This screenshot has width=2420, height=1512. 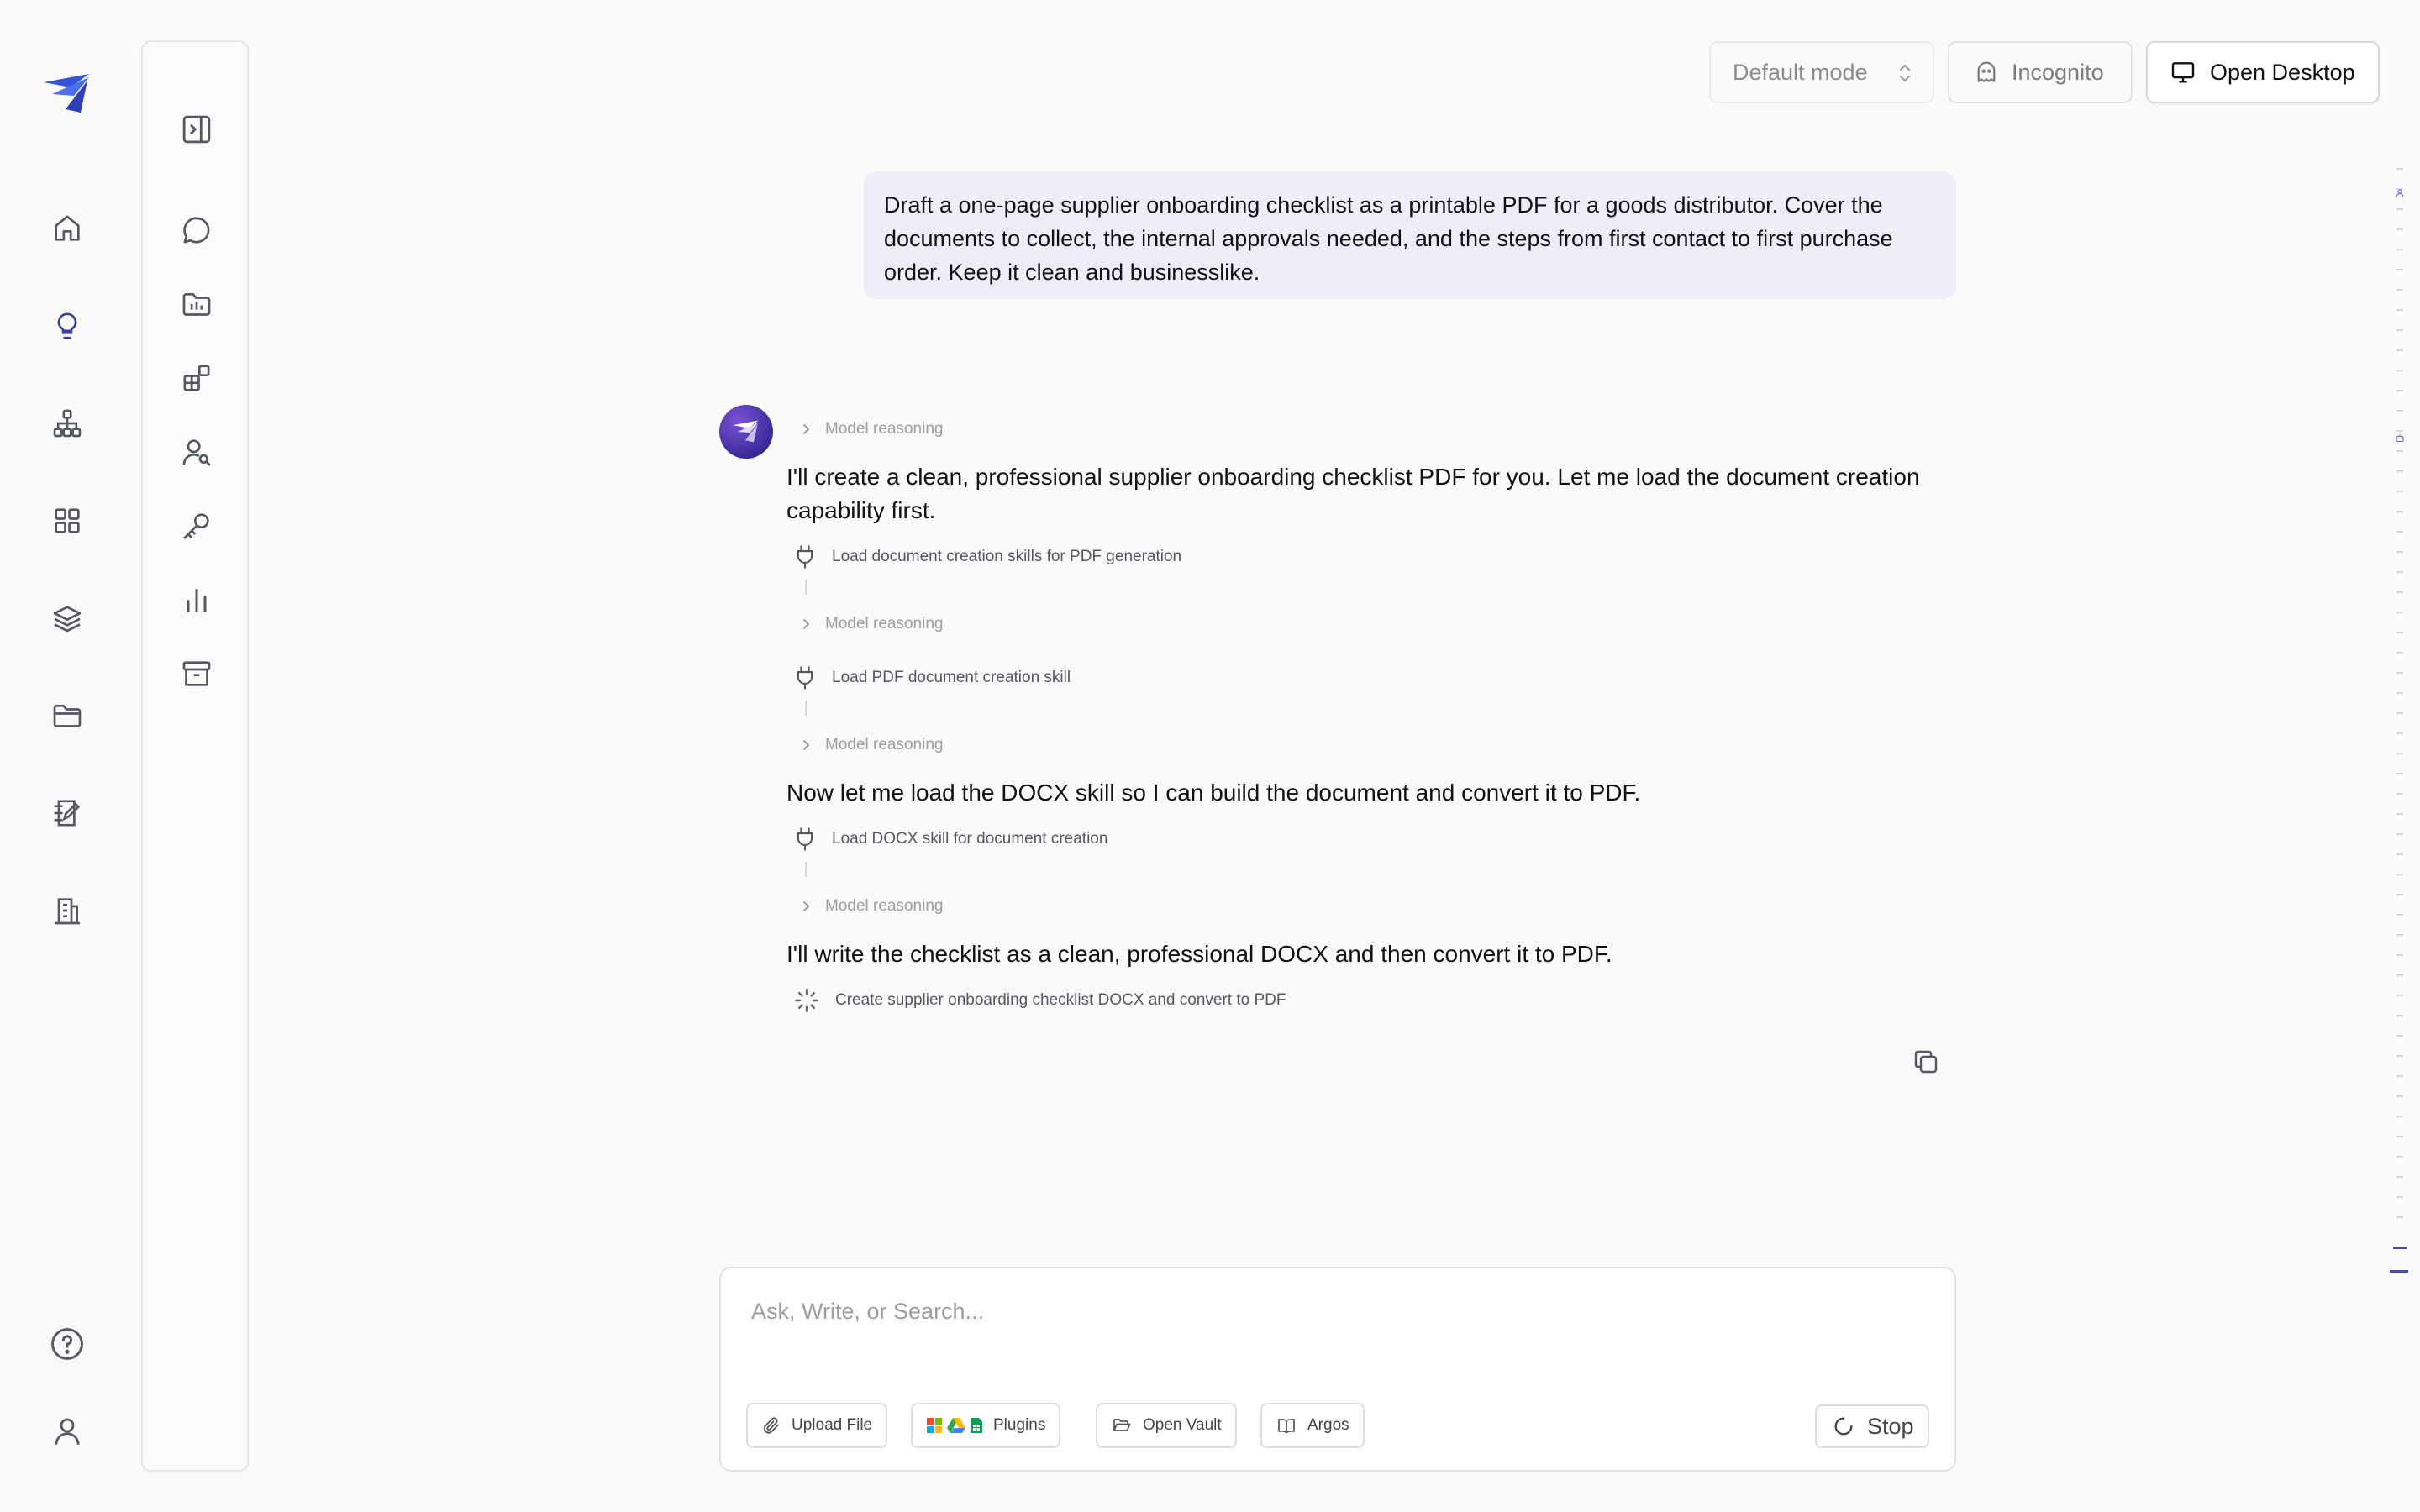 I want to click on tool-call-item: Load PDF document creation skill, so click(x=932, y=677).